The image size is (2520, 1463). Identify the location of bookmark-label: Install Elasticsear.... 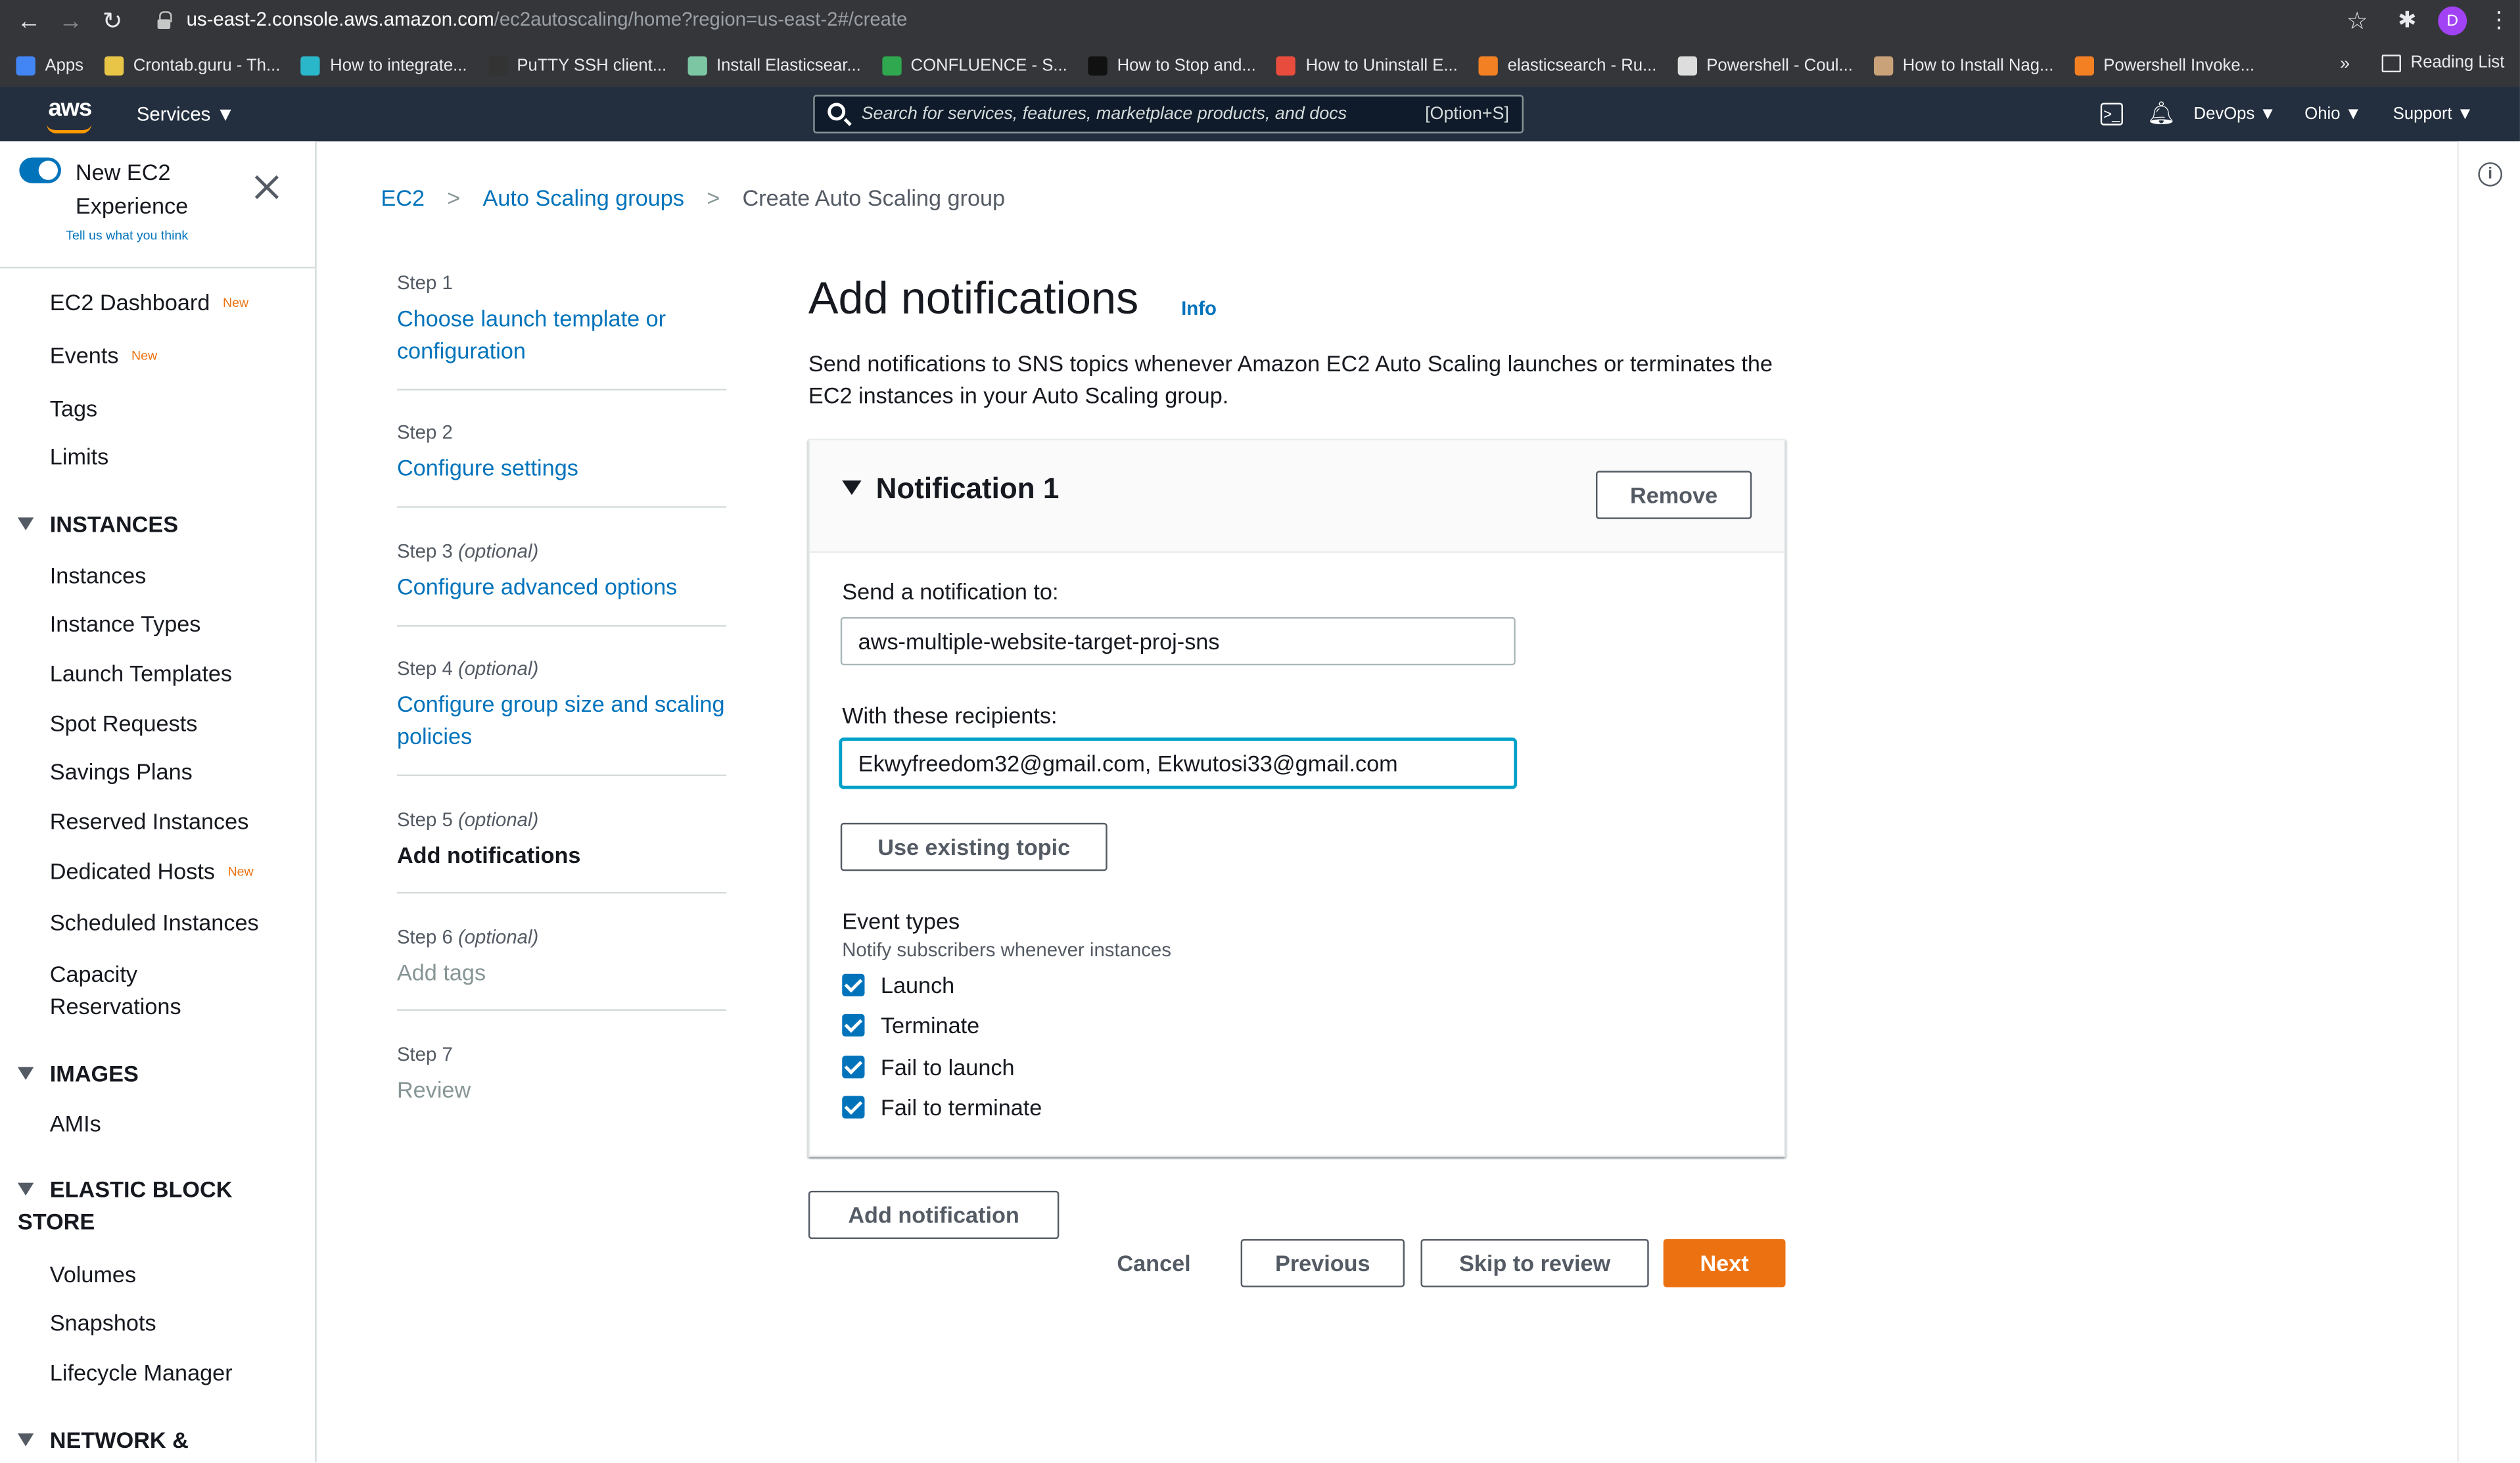
(788, 66).